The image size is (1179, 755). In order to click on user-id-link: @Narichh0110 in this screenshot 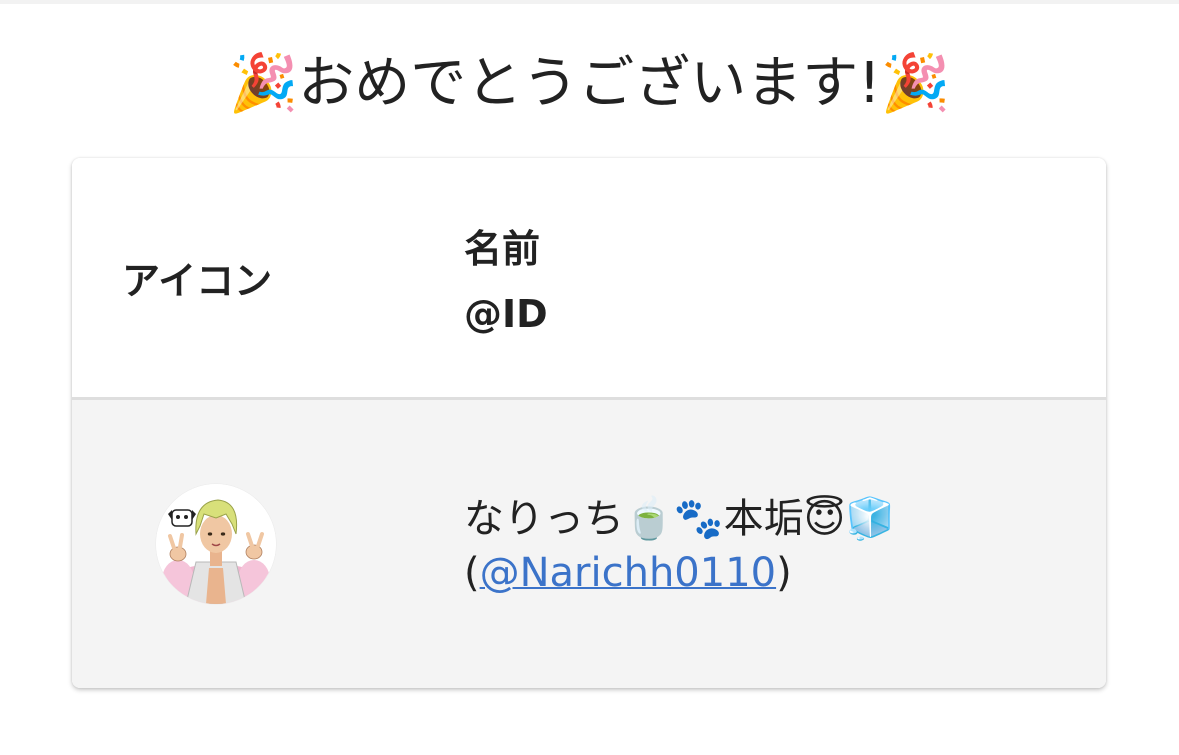, I will do `click(628, 573)`.